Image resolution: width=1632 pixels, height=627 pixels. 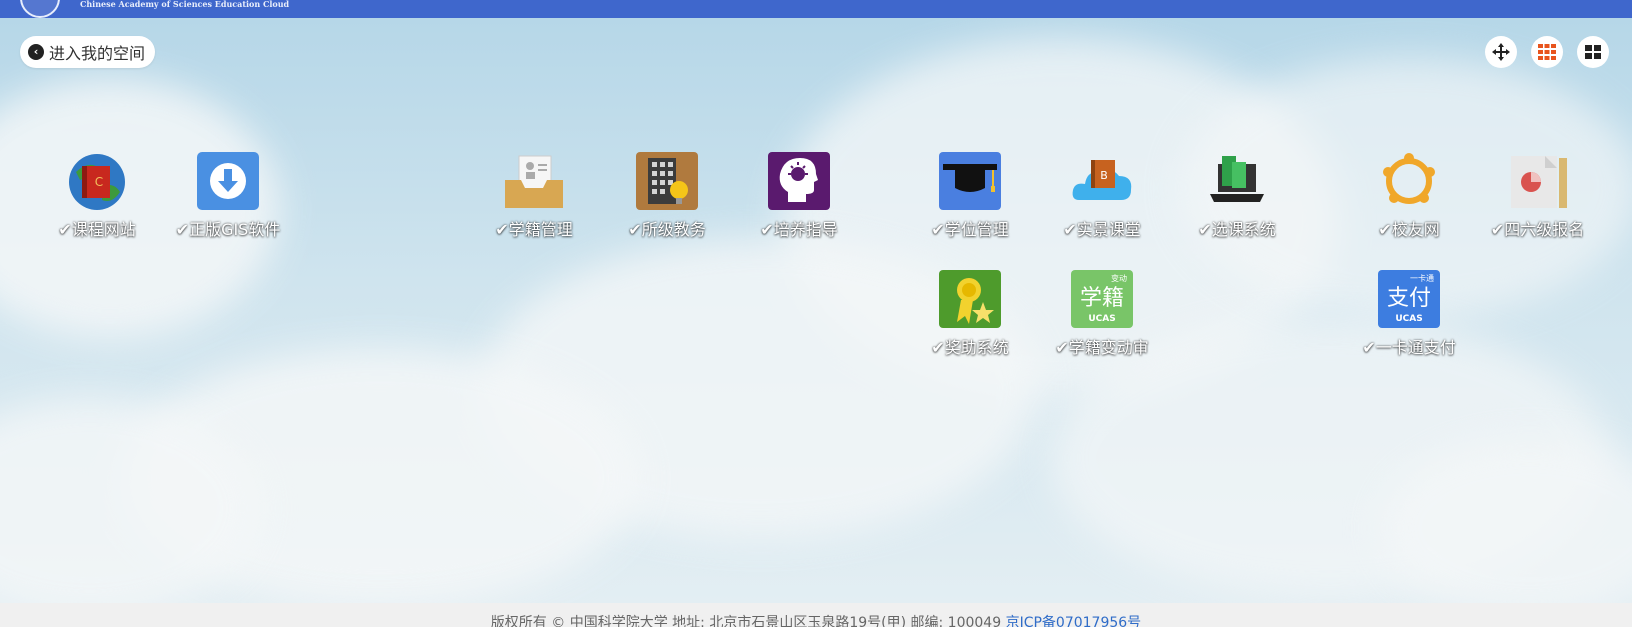 I want to click on grid-large-icon, so click(x=1593, y=52).